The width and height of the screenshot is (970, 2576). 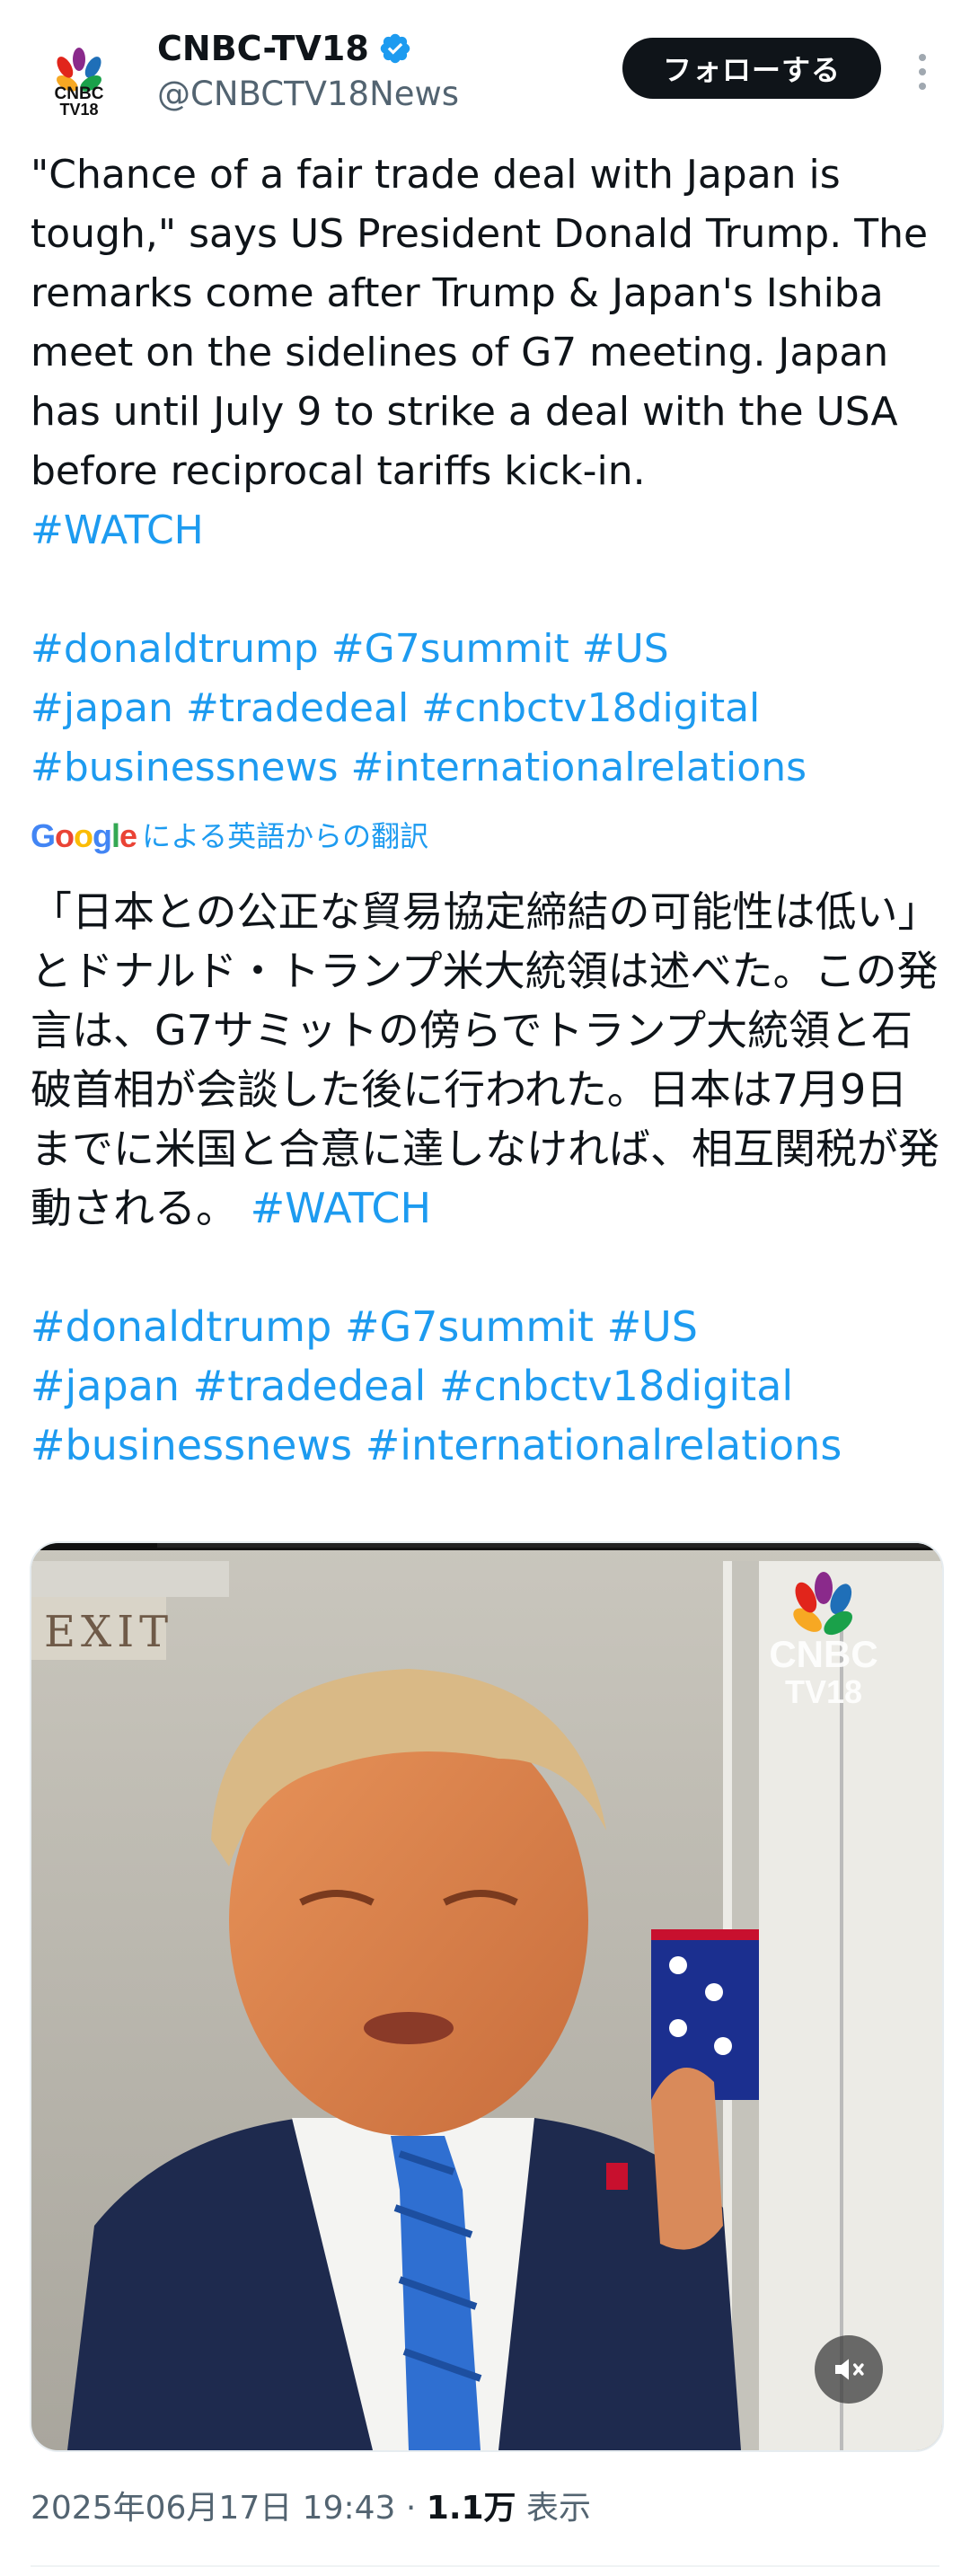 What do you see at coordinates (341, 1208) in the screenshot?
I see `translated-hashtag-watch: #WATCH` at bounding box center [341, 1208].